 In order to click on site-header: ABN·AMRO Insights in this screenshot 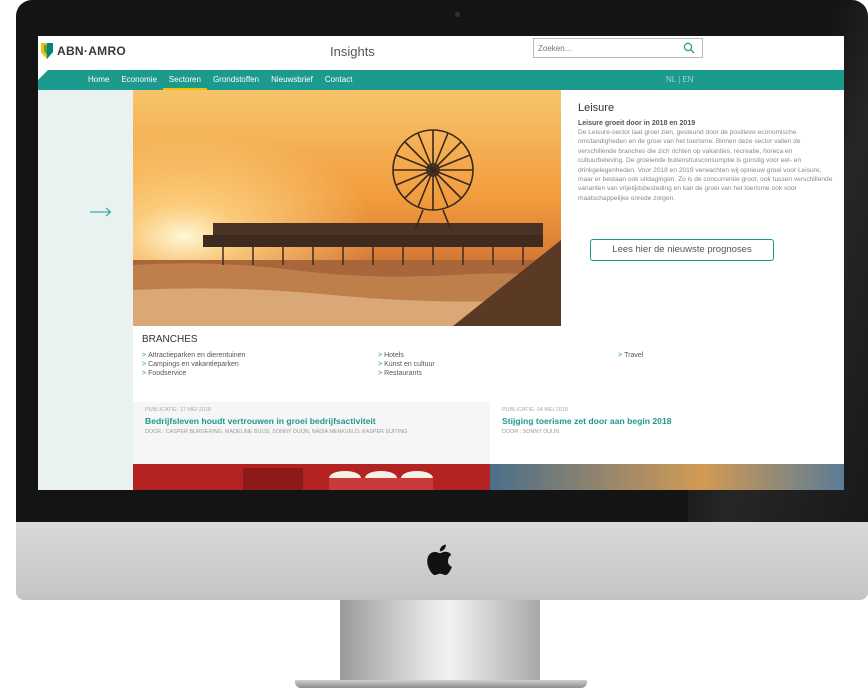, I will do `click(441, 53)`.